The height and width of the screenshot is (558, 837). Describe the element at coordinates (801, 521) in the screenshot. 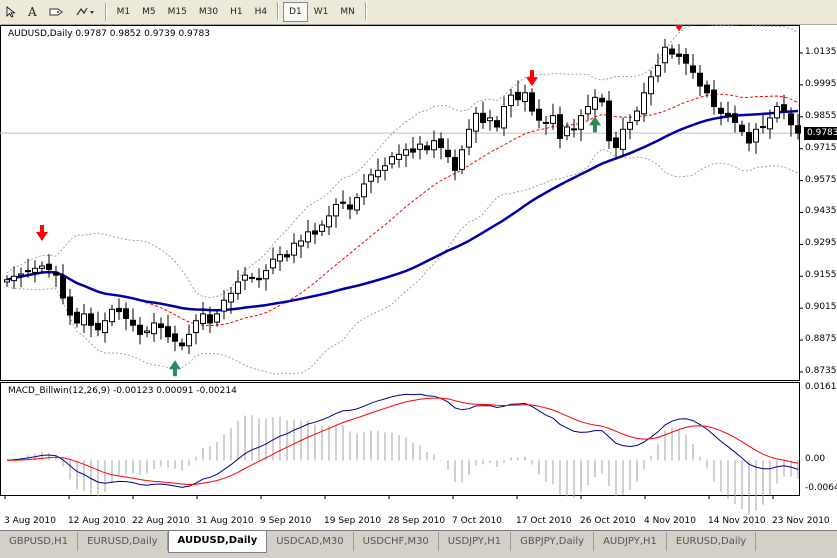

I see `date-tick-label: 23 Nov 2010` at that location.